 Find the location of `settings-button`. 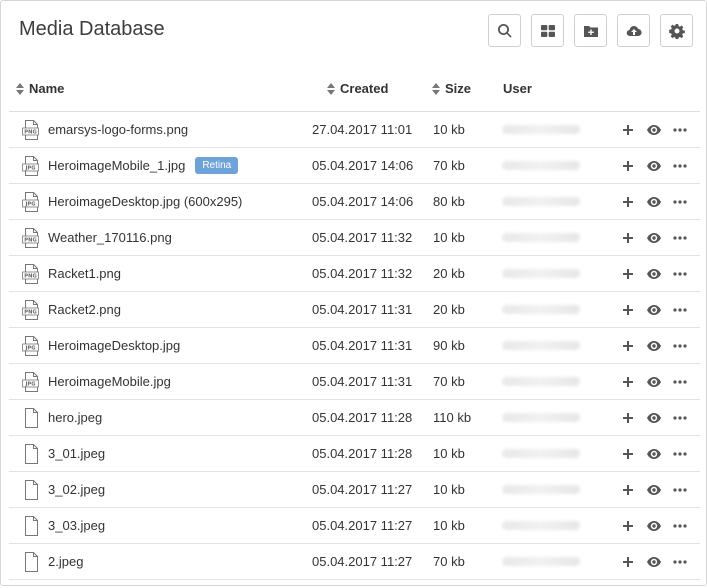

settings-button is located at coordinates (676, 30).